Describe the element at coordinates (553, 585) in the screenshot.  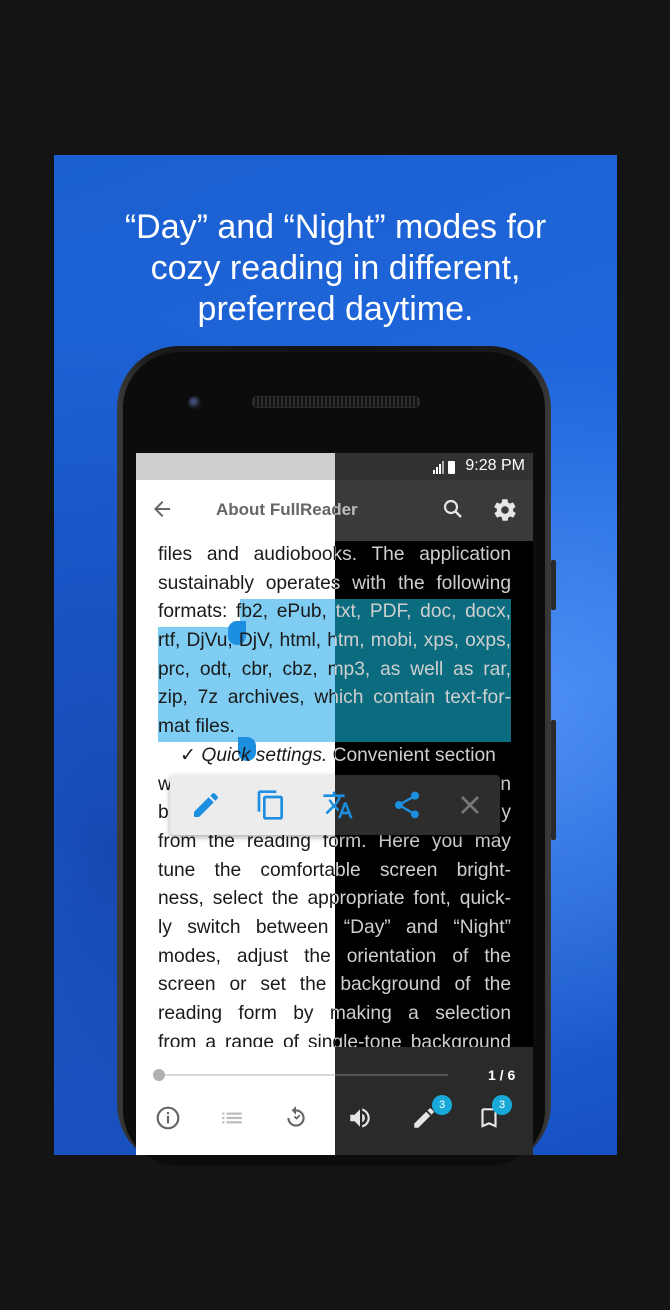
I see `volume-button` at that location.